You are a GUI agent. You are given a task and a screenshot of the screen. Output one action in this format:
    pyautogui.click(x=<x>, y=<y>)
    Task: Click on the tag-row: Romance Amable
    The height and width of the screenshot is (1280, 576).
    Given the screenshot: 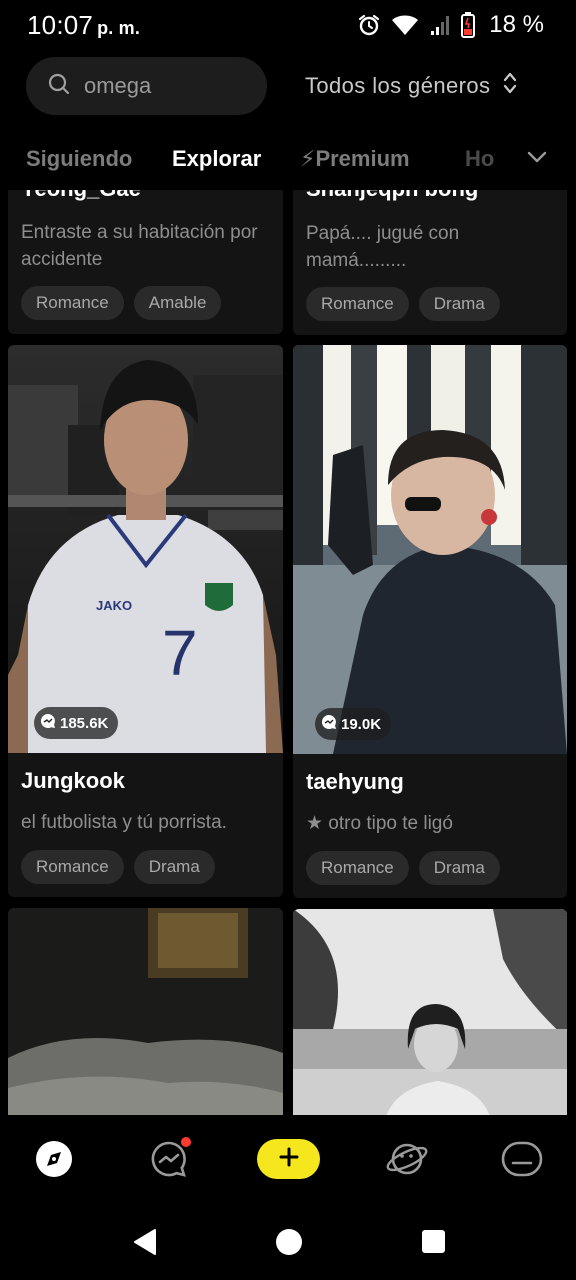 What is the action you would take?
    pyautogui.click(x=121, y=303)
    